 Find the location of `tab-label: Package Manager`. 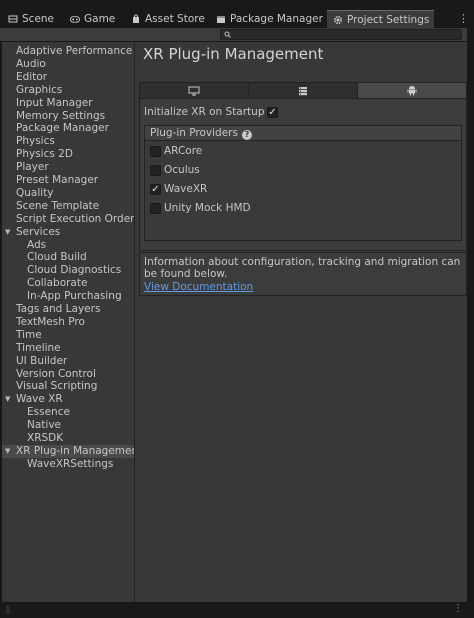

tab-label: Package Manager is located at coordinates (276, 19).